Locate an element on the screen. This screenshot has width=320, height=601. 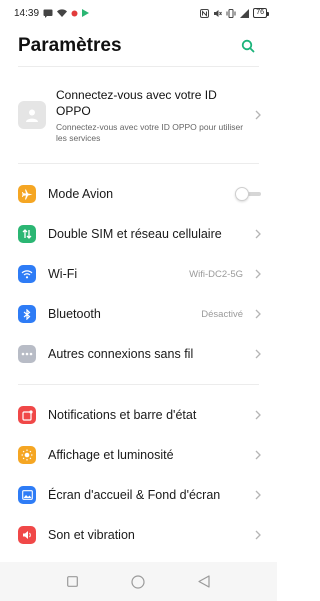
row-label: Notifications et barre d'état is located at coordinates (122, 415).